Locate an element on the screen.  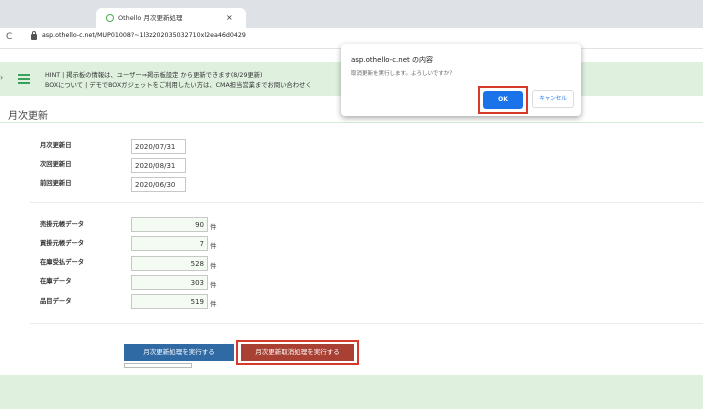
lock-icon is located at coordinates (34, 35).